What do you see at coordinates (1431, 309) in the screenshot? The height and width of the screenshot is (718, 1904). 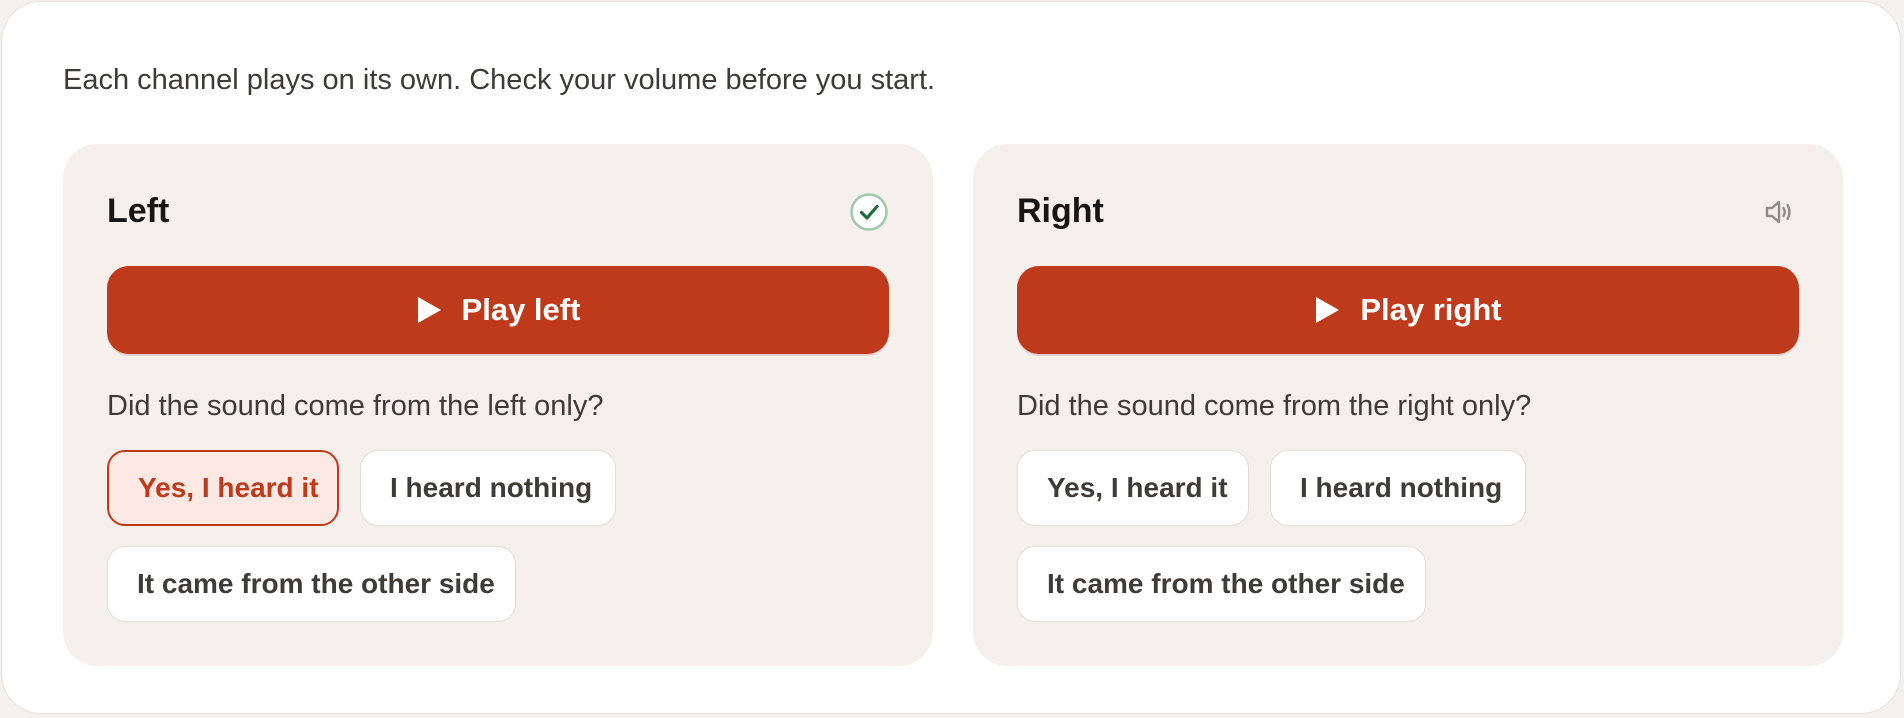 I see `play-button-label: Play right` at bounding box center [1431, 309].